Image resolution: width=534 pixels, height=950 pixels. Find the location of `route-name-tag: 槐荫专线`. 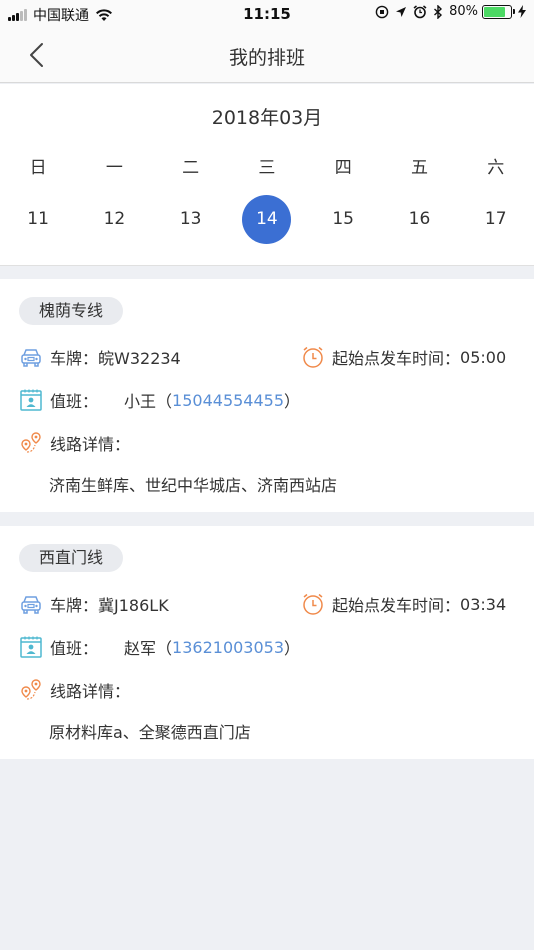

route-name-tag: 槐荫专线 is located at coordinates (71, 311).